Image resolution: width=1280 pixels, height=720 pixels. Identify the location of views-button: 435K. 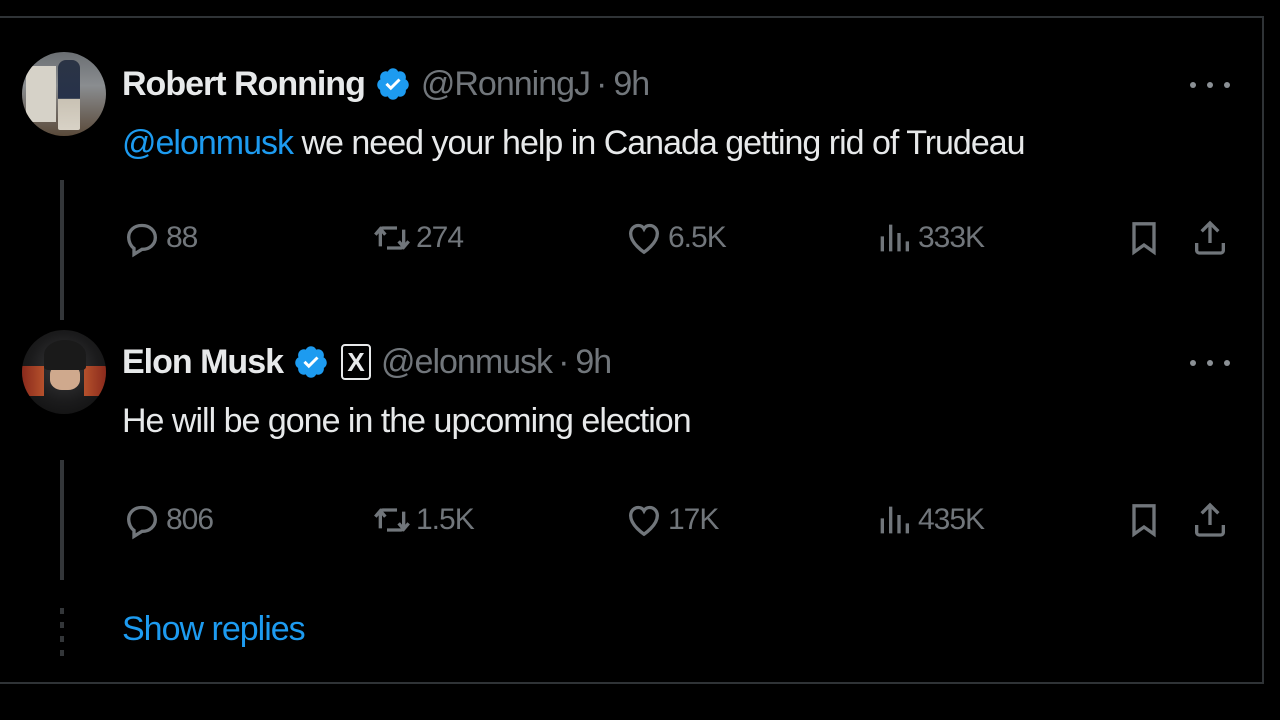
(929, 520).